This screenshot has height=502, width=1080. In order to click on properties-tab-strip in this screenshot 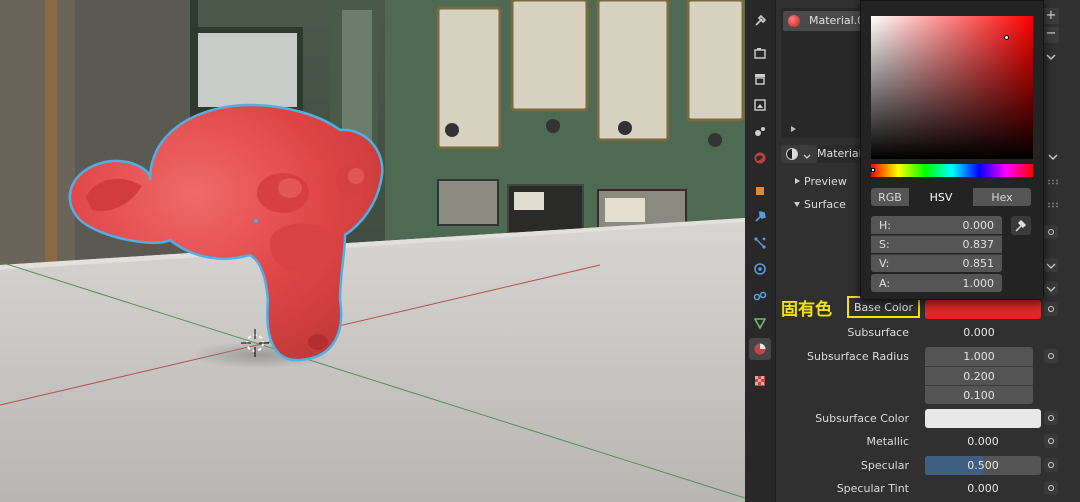, I will do `click(760, 251)`.